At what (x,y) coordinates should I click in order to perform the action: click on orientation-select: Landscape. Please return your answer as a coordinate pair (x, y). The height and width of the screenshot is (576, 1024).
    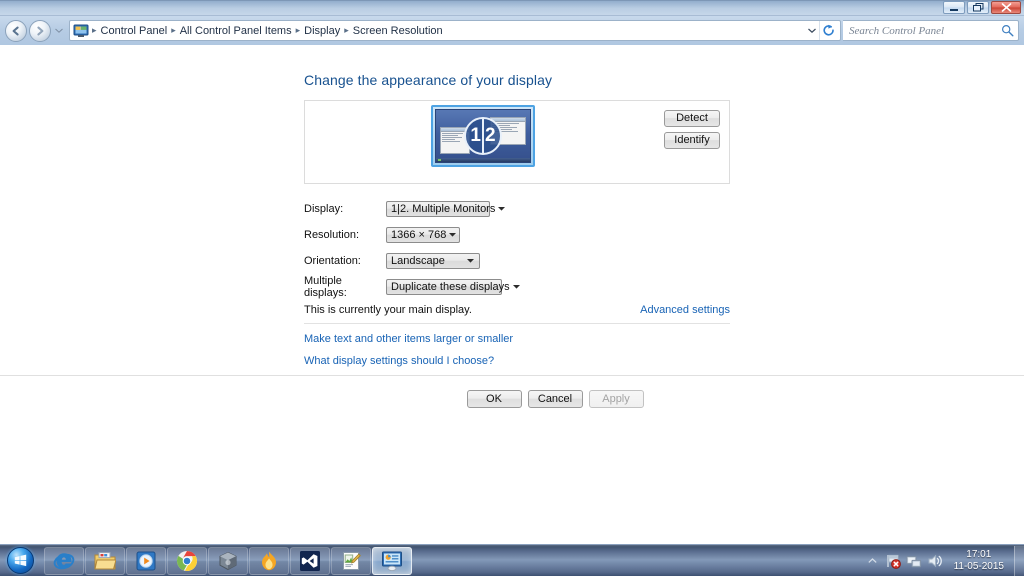
    Looking at the image, I should click on (433, 261).